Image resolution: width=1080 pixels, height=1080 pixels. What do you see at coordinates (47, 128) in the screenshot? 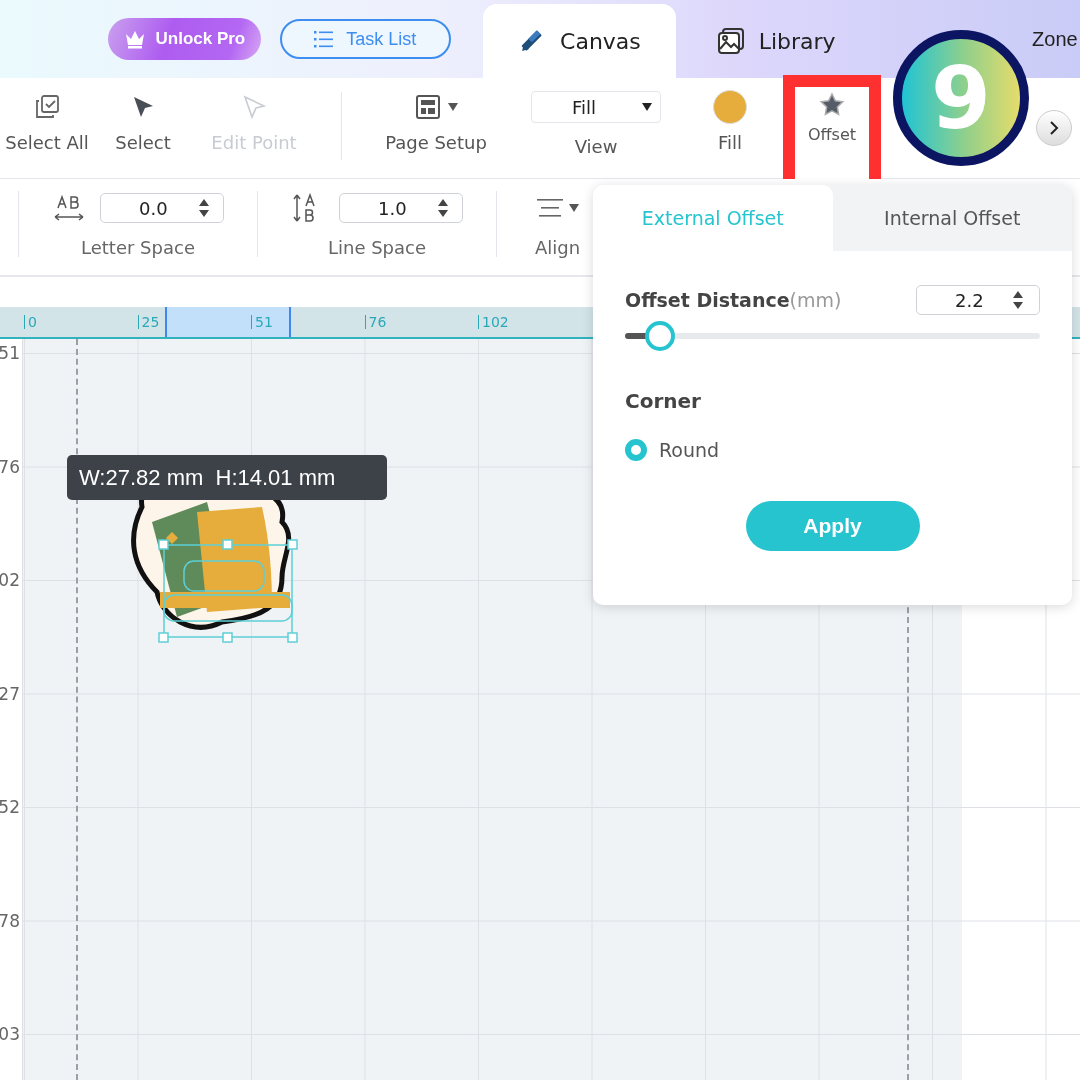
I see `tool-button: Select All` at bounding box center [47, 128].